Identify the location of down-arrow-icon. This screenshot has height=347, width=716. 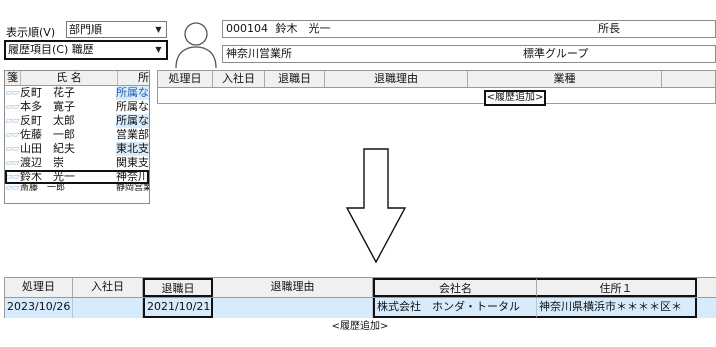
(376, 206).